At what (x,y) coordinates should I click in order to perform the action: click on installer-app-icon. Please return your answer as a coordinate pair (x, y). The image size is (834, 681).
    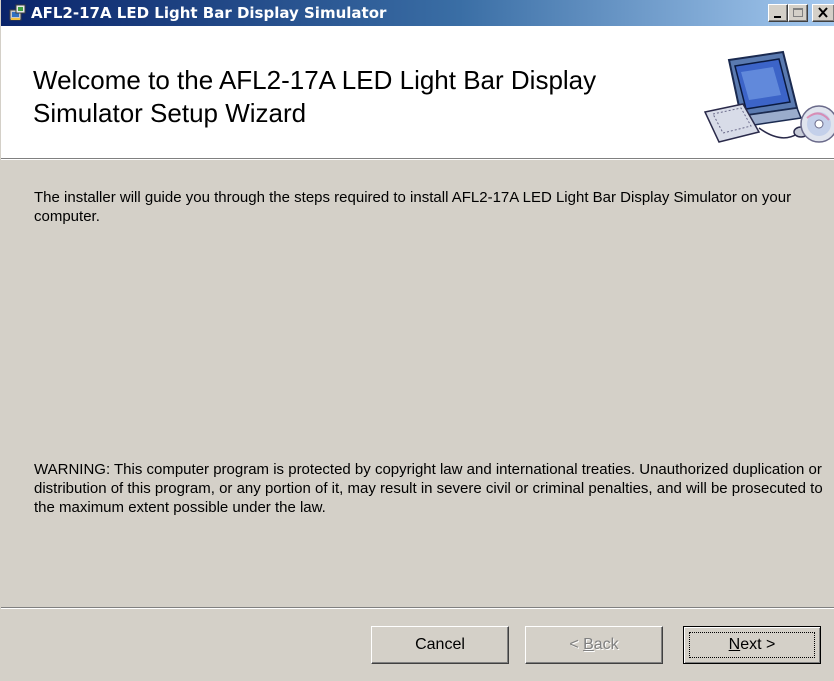
    Looking at the image, I should click on (17, 12).